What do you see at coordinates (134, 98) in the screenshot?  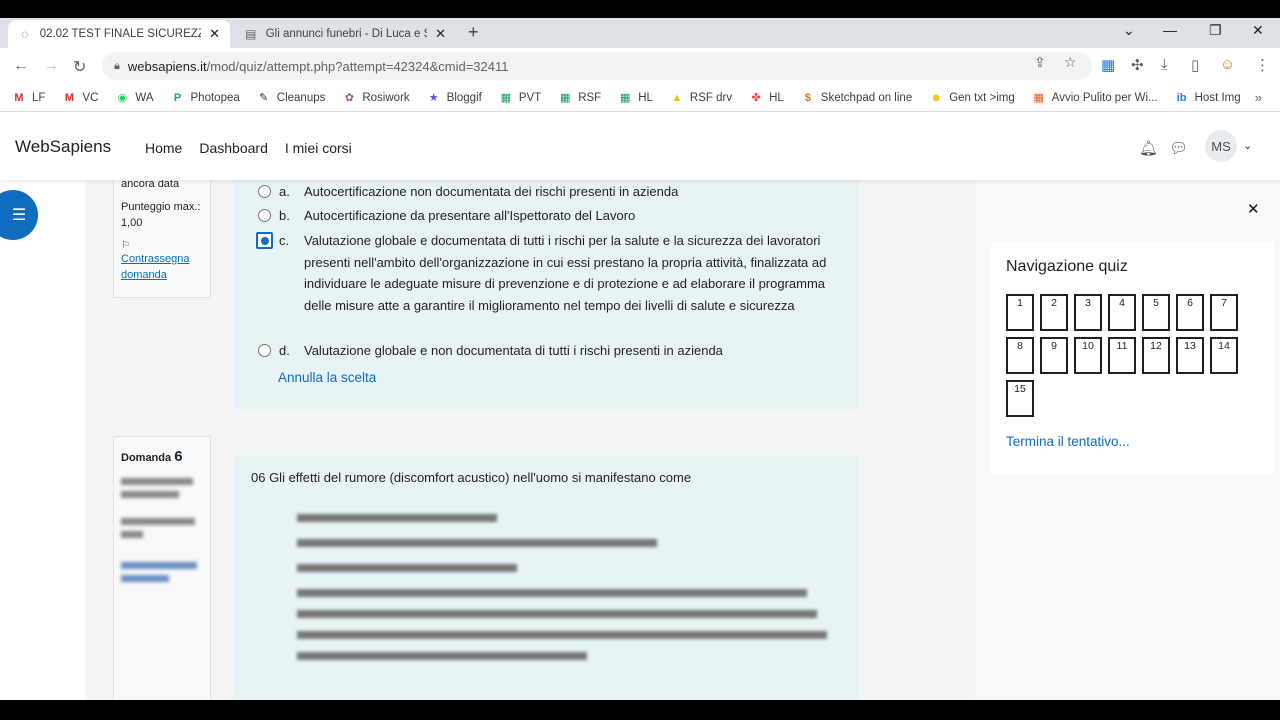 I see `bookmark-wa: ◉ WA` at bounding box center [134, 98].